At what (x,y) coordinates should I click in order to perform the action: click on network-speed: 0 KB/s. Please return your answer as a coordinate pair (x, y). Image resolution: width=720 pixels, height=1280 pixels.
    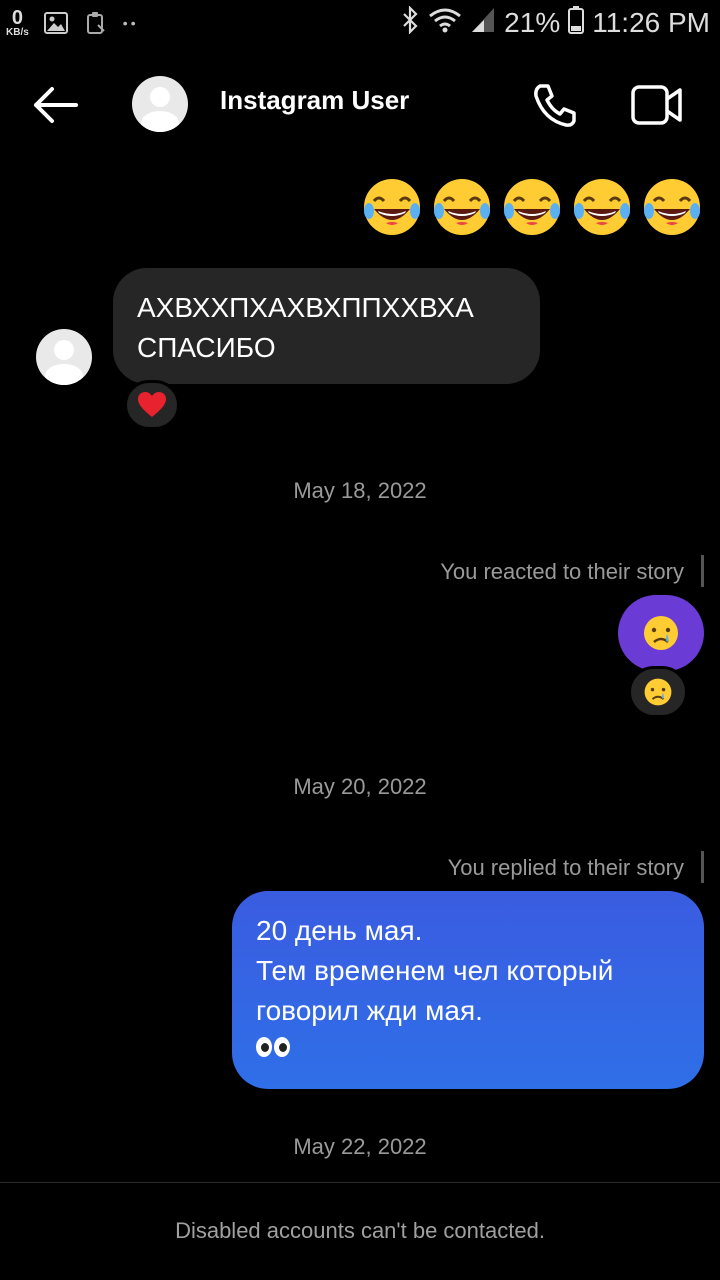
    Looking at the image, I should click on (17, 23).